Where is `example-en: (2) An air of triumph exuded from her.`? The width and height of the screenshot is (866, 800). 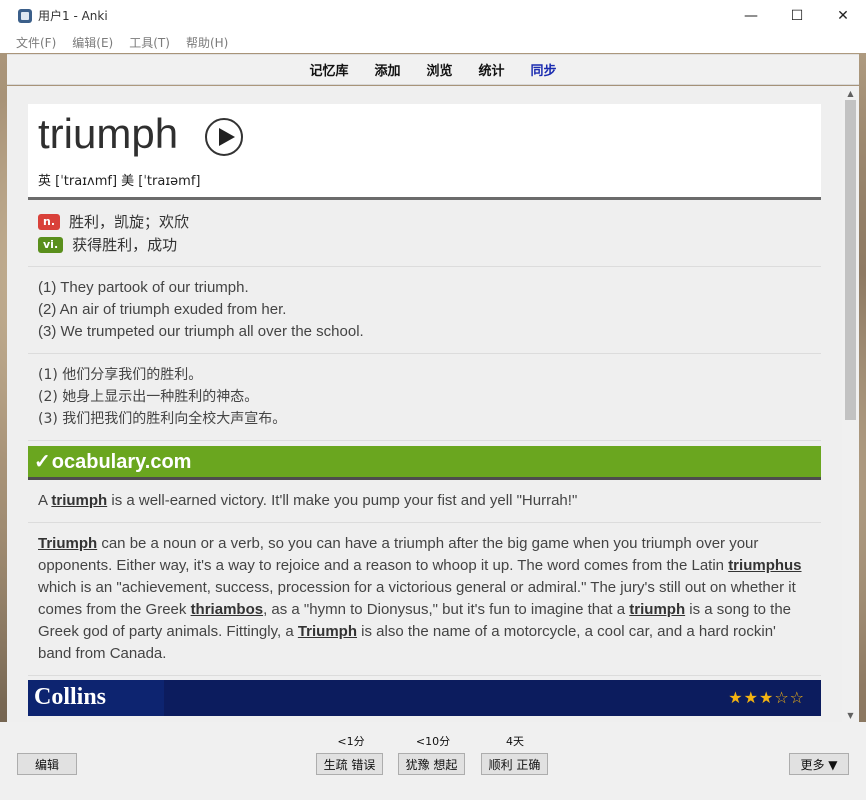 example-en: (2) An air of triumph exuded from her. is located at coordinates (162, 309).